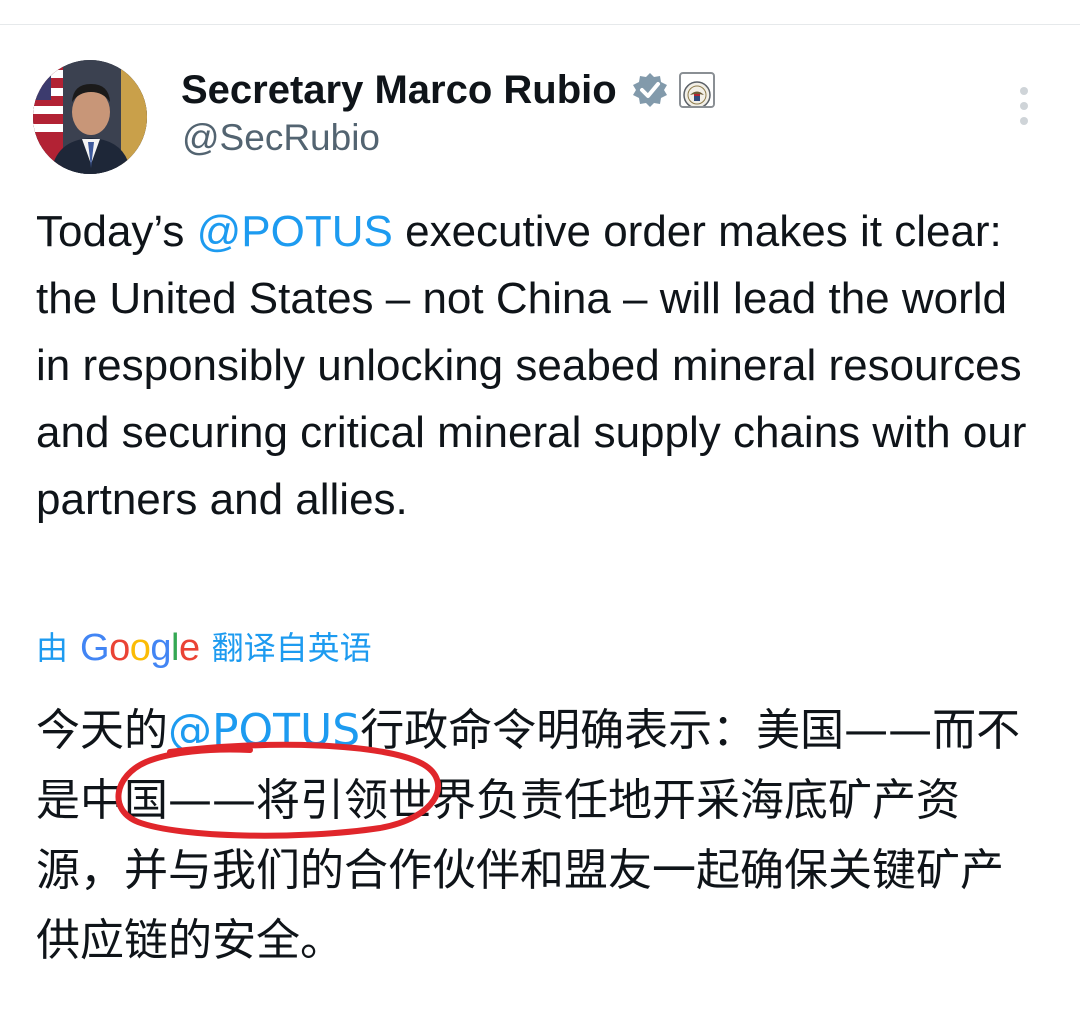 This screenshot has width=1080, height=1012. I want to click on translation-attribution: 由 Google 翻译自英语, so click(204, 648).